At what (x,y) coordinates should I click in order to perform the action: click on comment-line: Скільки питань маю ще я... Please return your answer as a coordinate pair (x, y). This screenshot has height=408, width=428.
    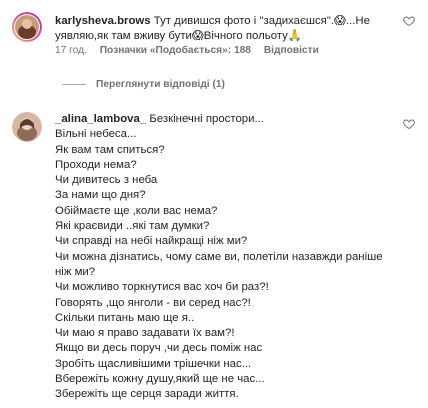
    Looking at the image, I should click on (125, 317).